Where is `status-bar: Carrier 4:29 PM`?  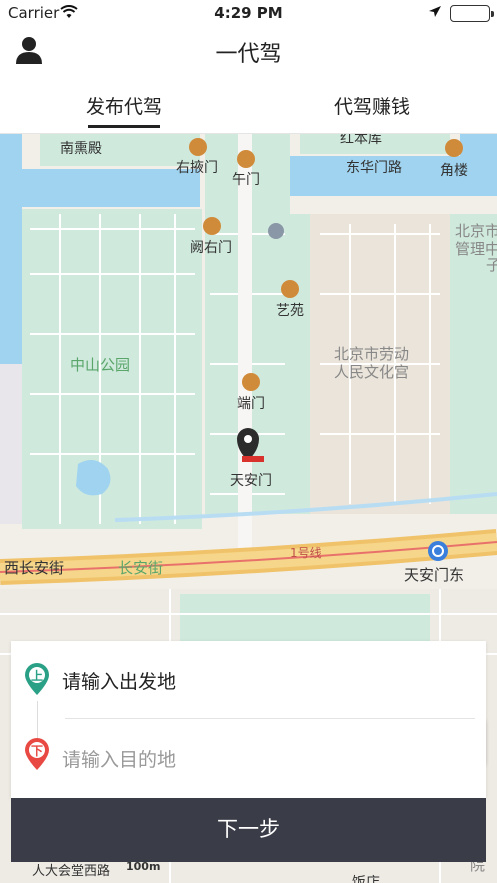
status-bar: Carrier 4:29 PM is located at coordinates (248, 13).